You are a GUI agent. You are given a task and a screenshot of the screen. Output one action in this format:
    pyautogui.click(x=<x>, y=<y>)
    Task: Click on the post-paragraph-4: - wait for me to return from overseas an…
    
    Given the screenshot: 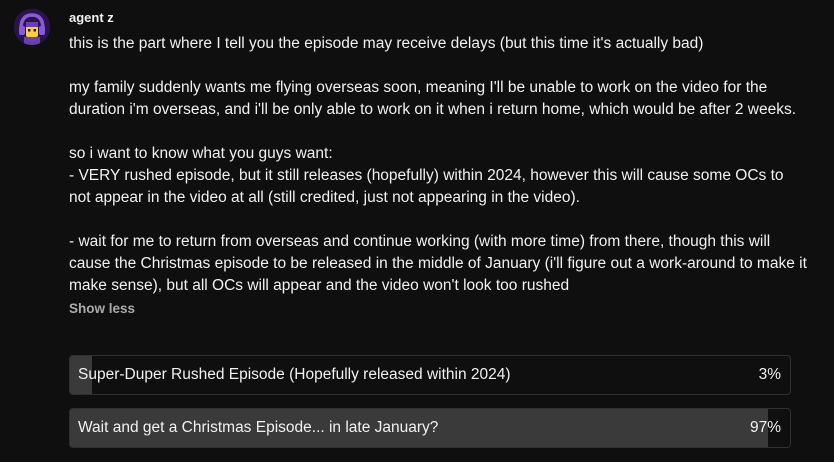 What is the action you would take?
    pyautogui.click(x=440, y=263)
    